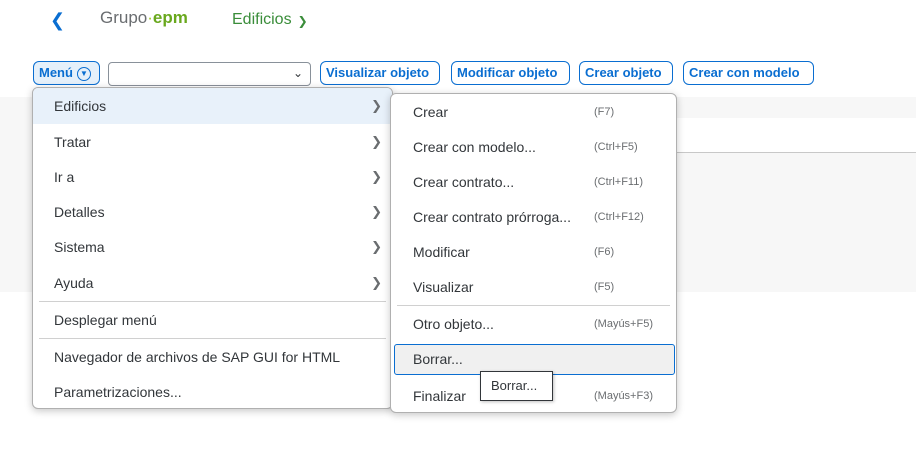 The width and height of the screenshot is (916, 464). I want to click on submenu-item-label: Visualizar, so click(443, 287).